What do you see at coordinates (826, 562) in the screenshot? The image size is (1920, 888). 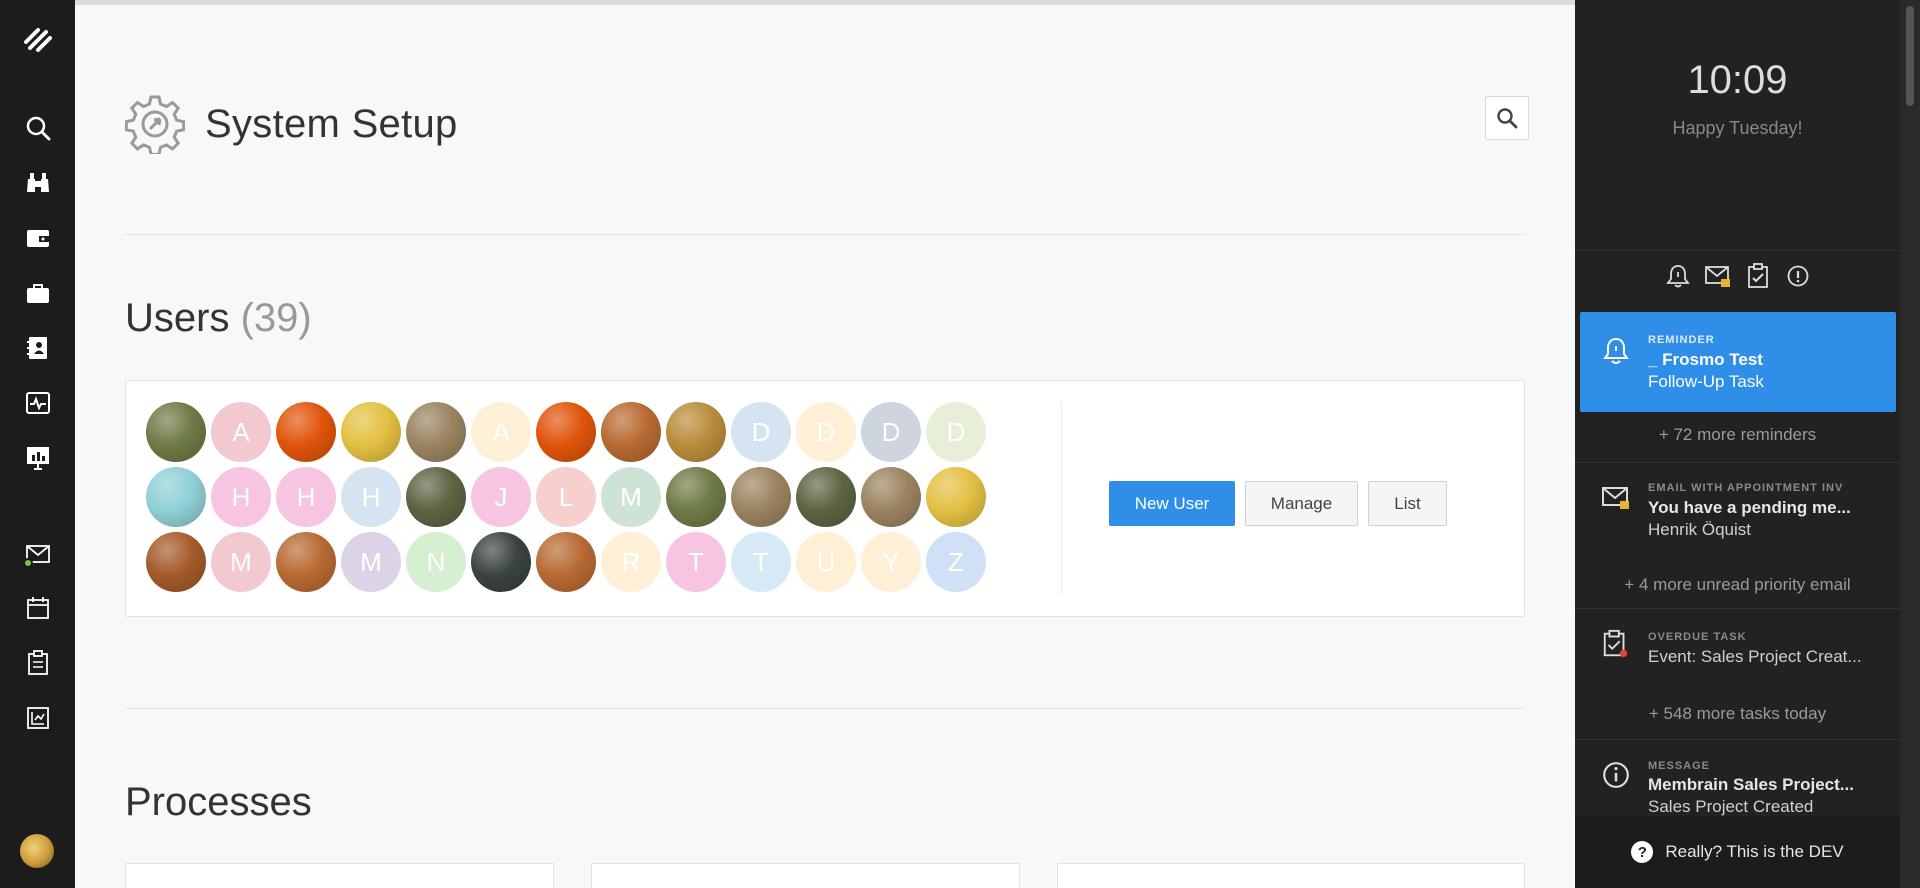 I see `user-avatar: U` at bounding box center [826, 562].